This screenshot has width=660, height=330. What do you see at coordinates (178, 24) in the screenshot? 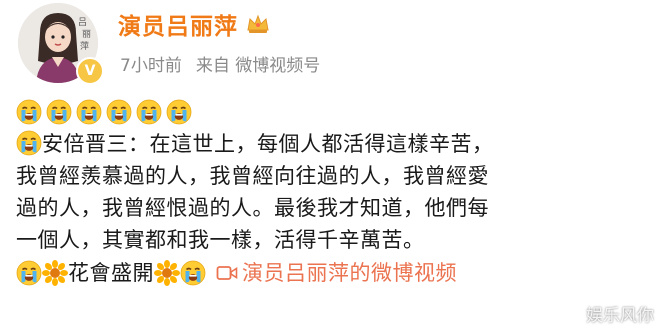
I see `author-name: 演员吕丽萍` at bounding box center [178, 24].